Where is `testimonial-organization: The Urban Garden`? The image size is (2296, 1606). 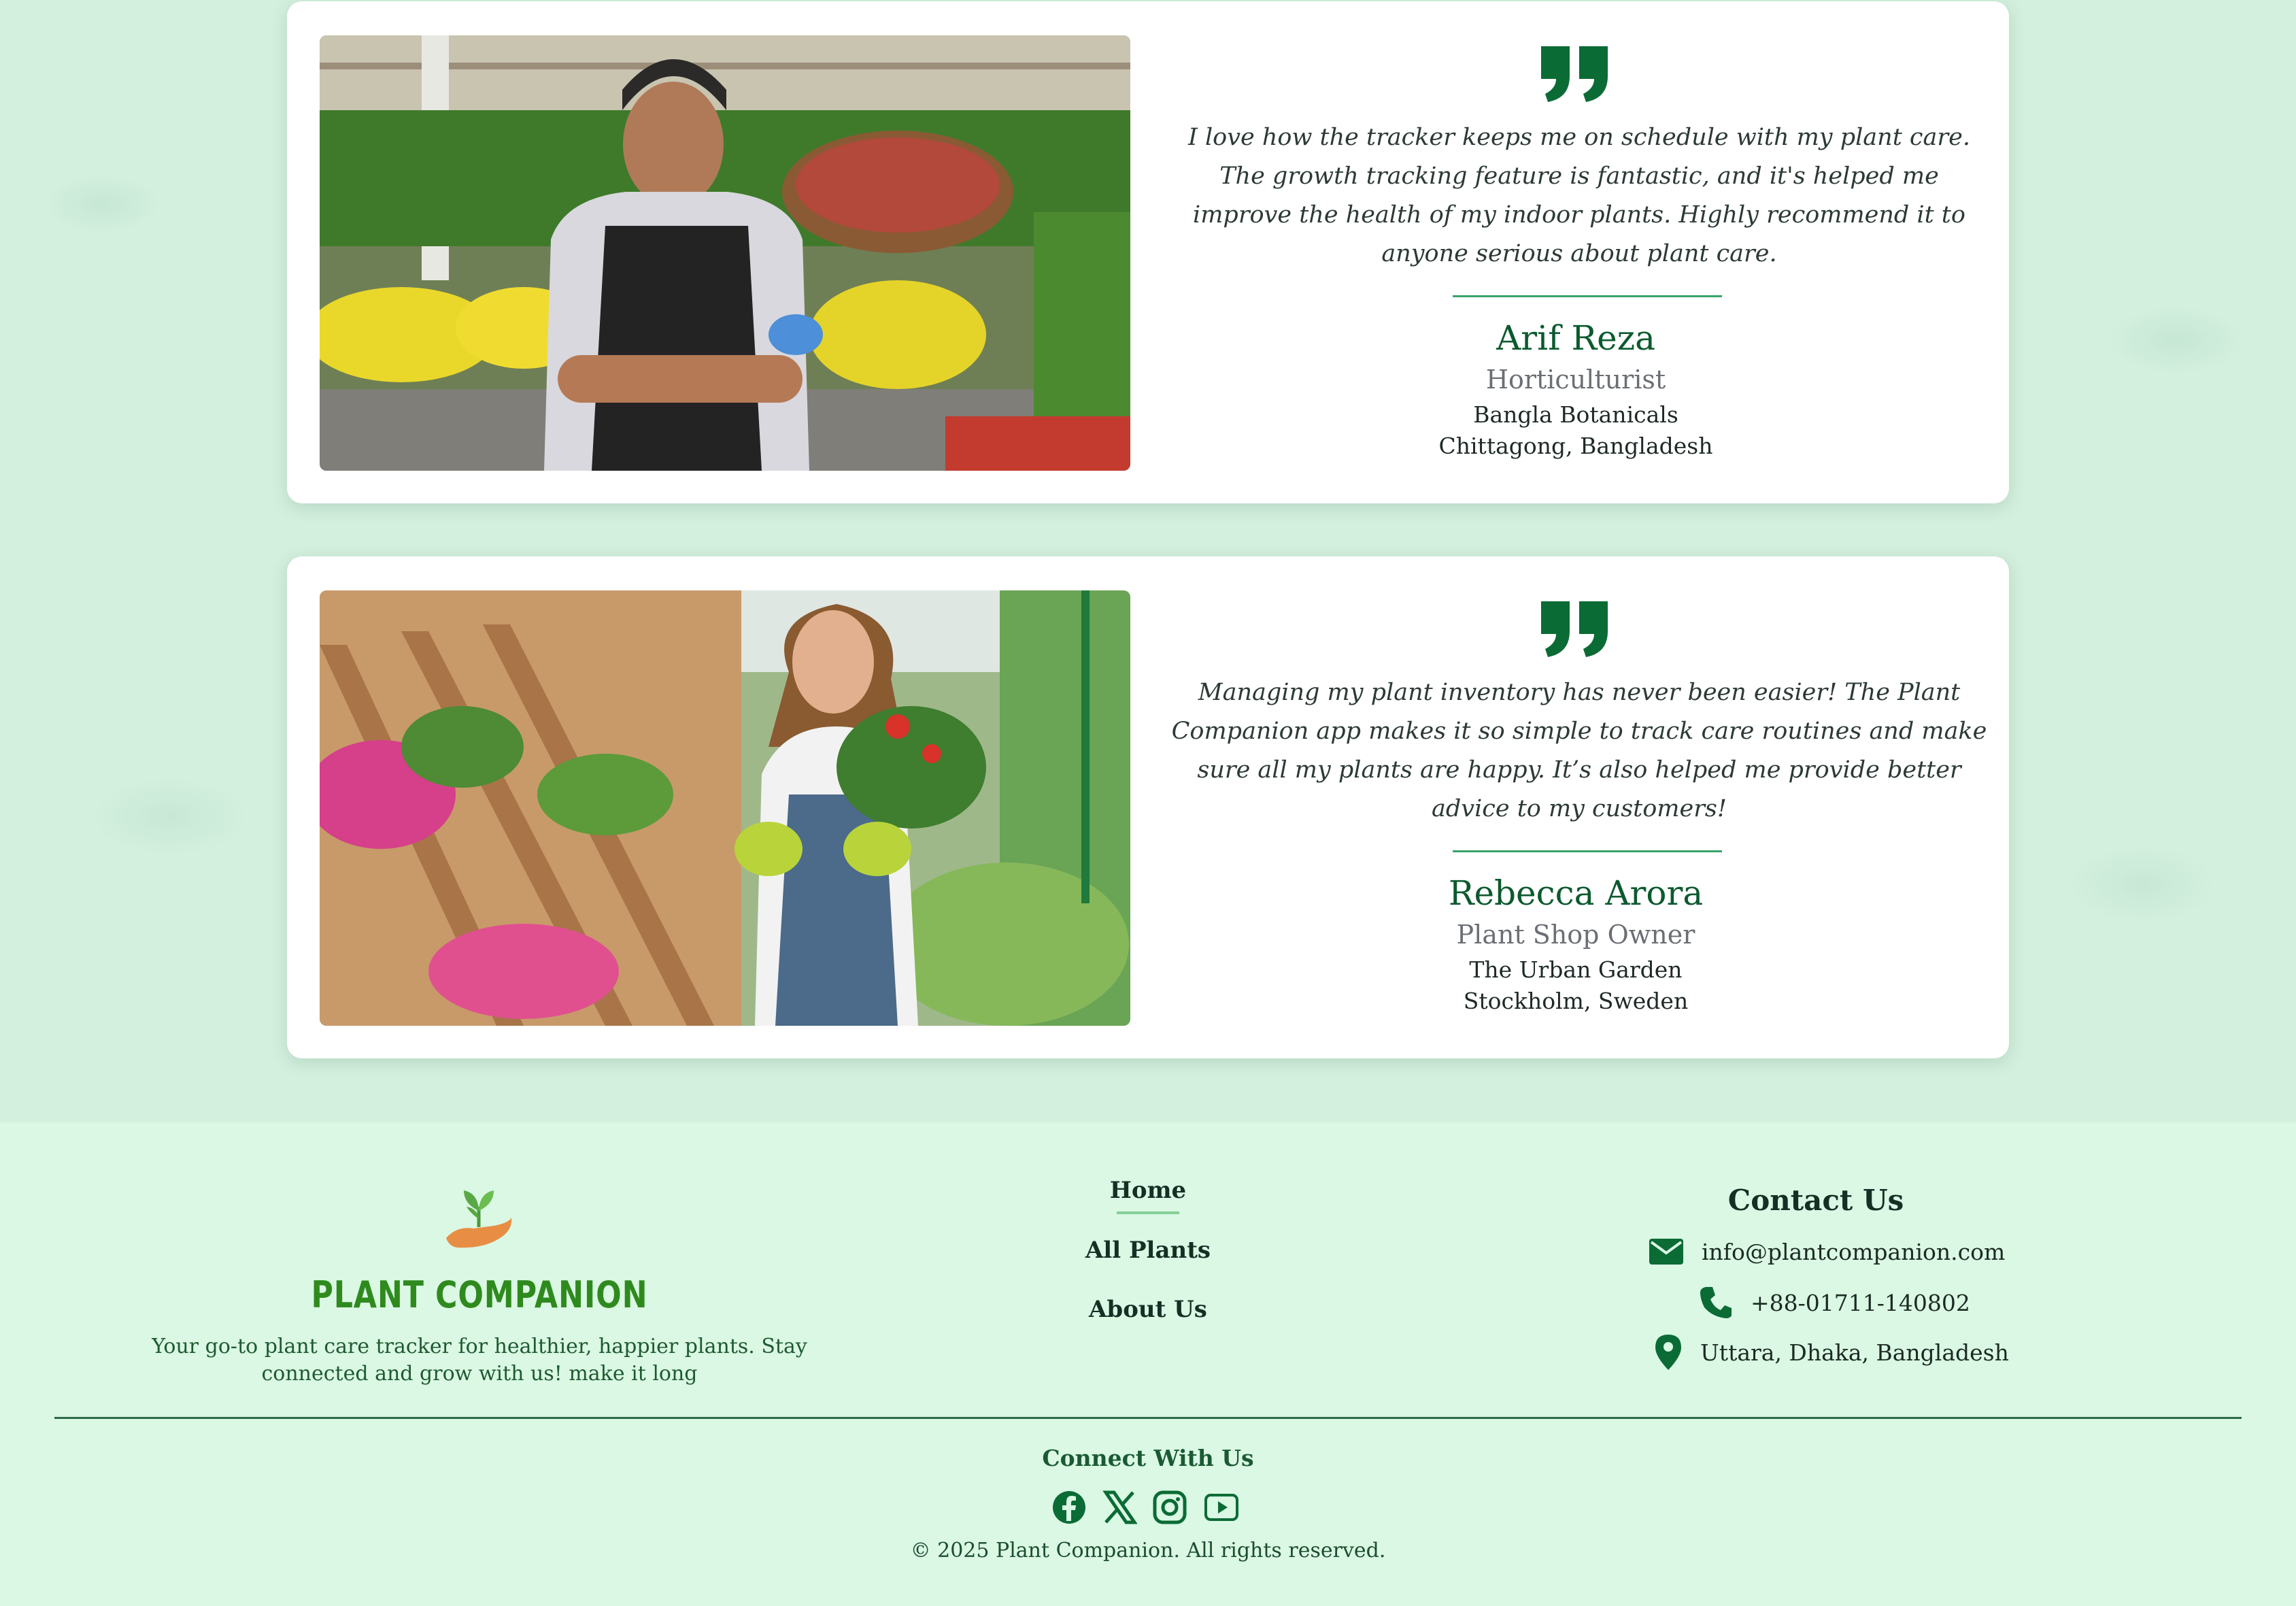 testimonial-organization: The Urban Garden is located at coordinates (1576, 970).